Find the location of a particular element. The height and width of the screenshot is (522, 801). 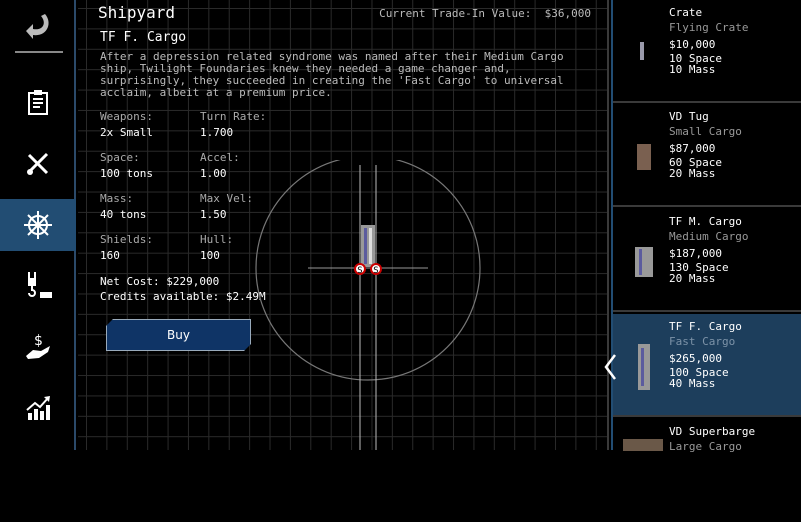

sidebar-item-missions is located at coordinates (38, 102).